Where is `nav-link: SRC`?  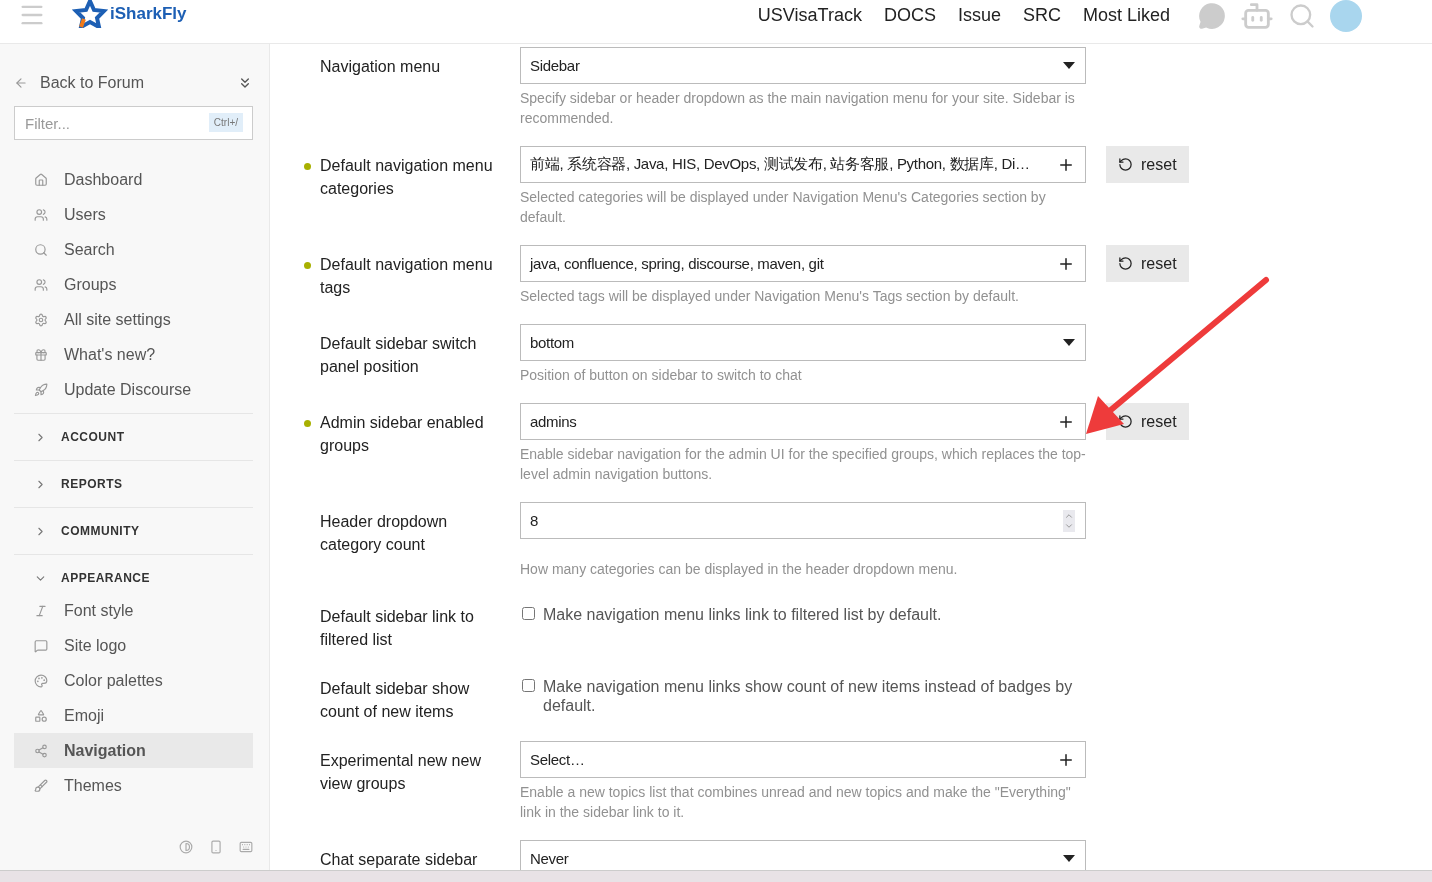 nav-link: SRC is located at coordinates (1041, 15).